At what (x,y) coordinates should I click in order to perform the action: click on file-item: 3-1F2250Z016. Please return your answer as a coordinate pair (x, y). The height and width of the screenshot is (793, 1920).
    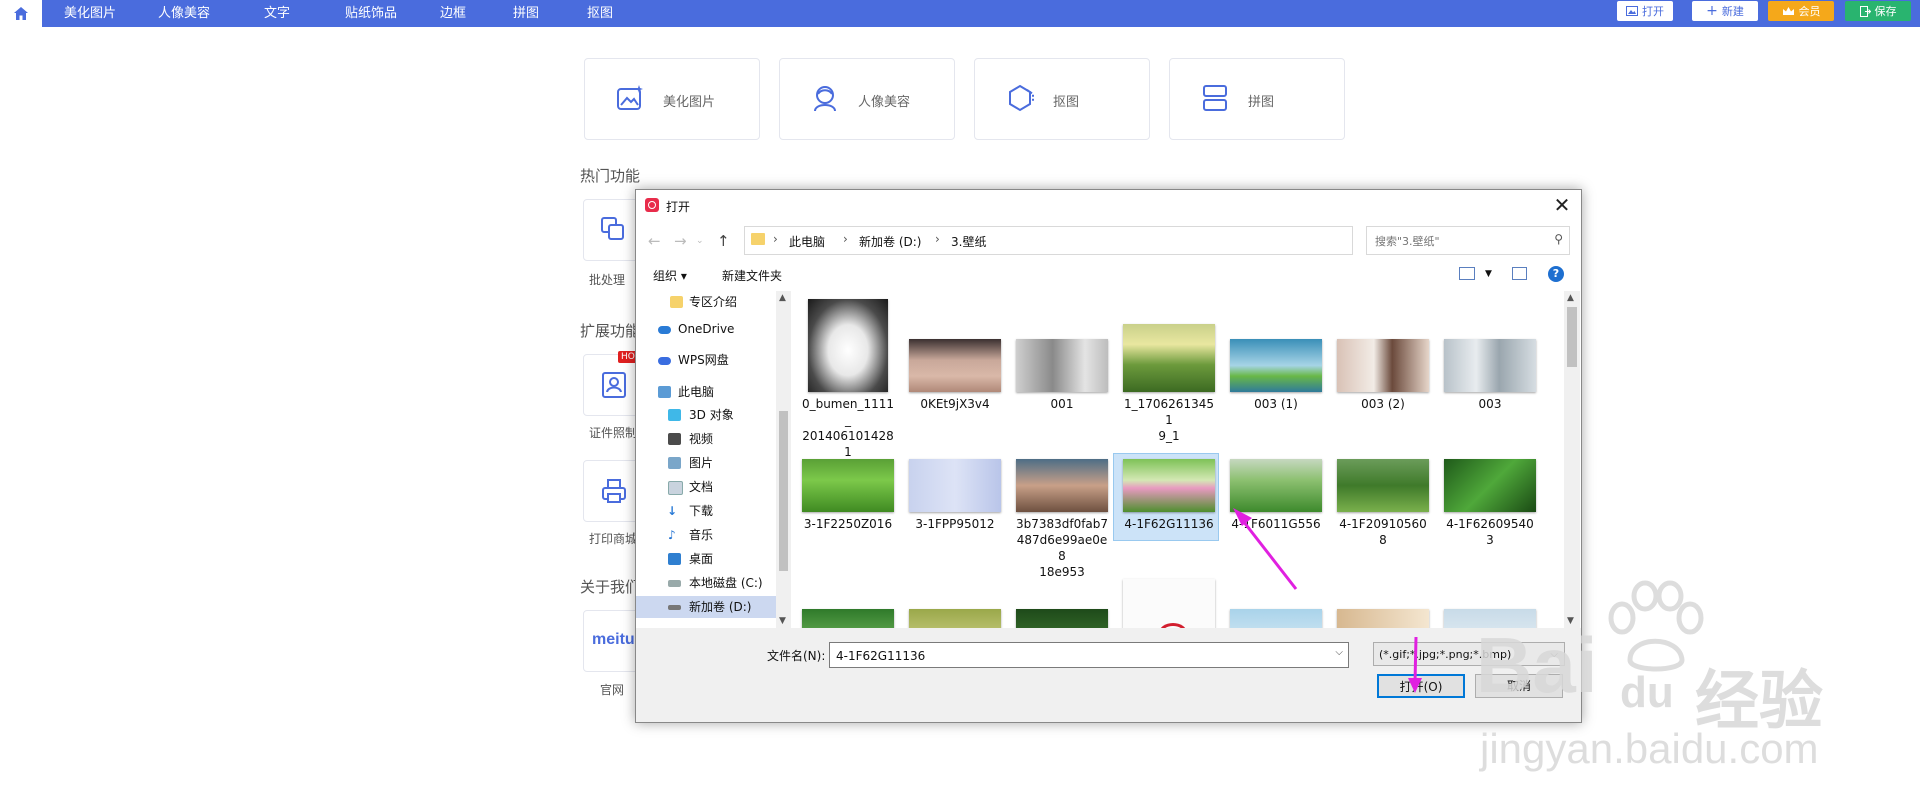
    Looking at the image, I should click on (848, 495).